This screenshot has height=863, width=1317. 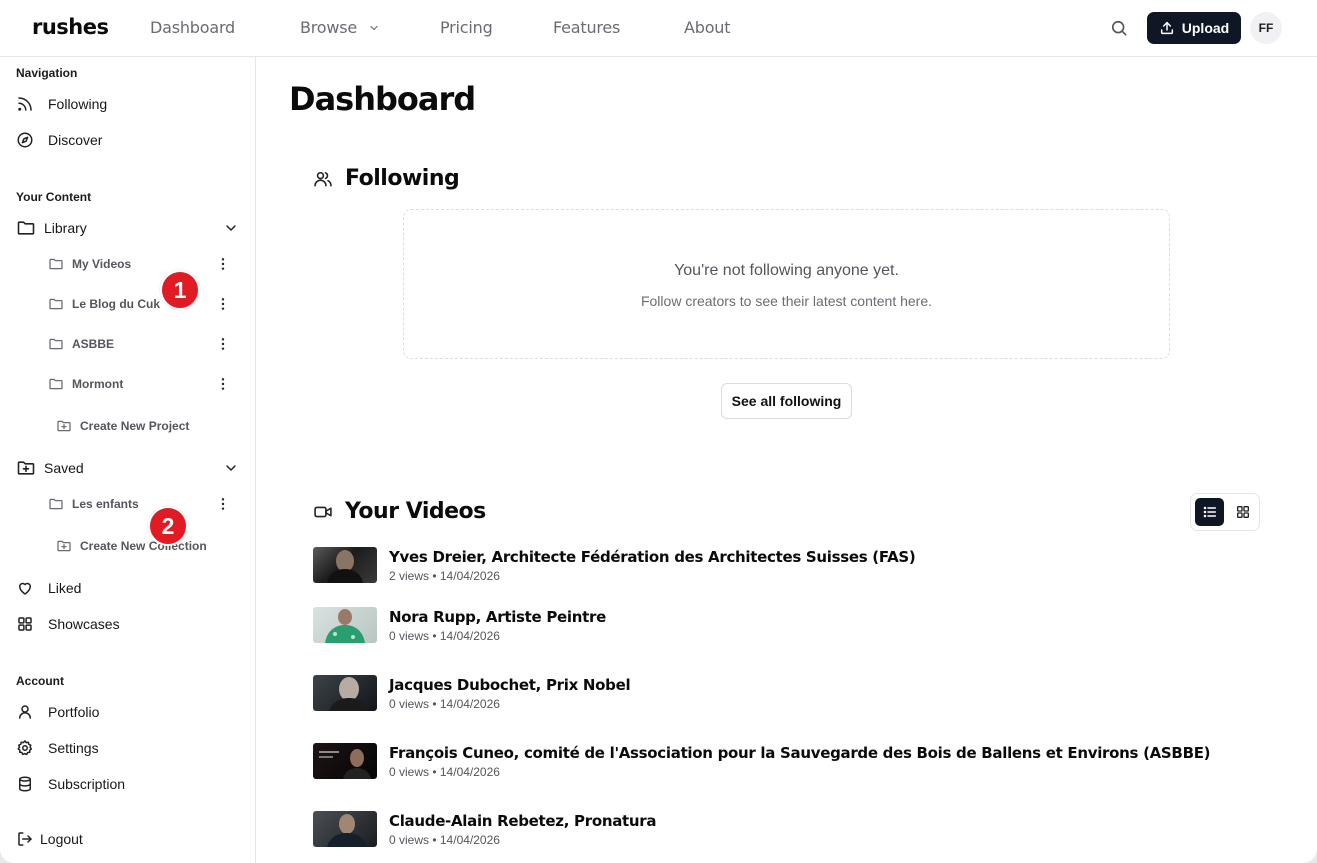 I want to click on sidebar-project-le-blog-du-cuk: Le Blog du Cuk, so click(x=104, y=304).